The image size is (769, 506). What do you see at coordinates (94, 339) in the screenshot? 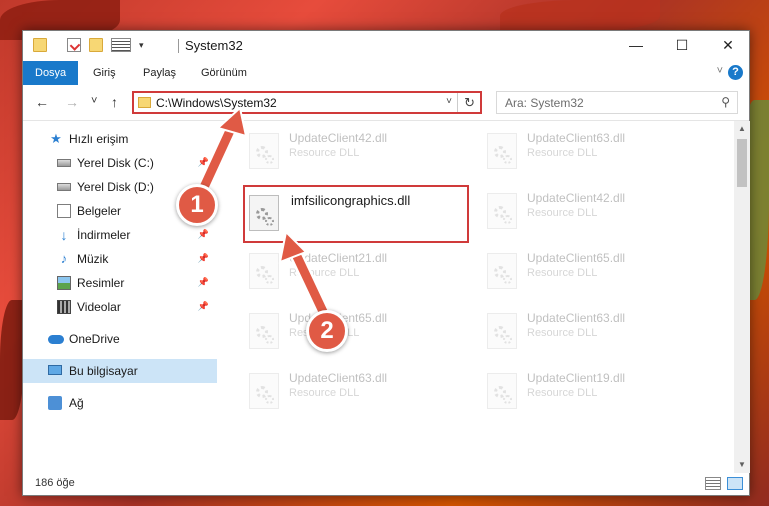
I see `sidebar-item-label: OneDrive` at bounding box center [94, 339].